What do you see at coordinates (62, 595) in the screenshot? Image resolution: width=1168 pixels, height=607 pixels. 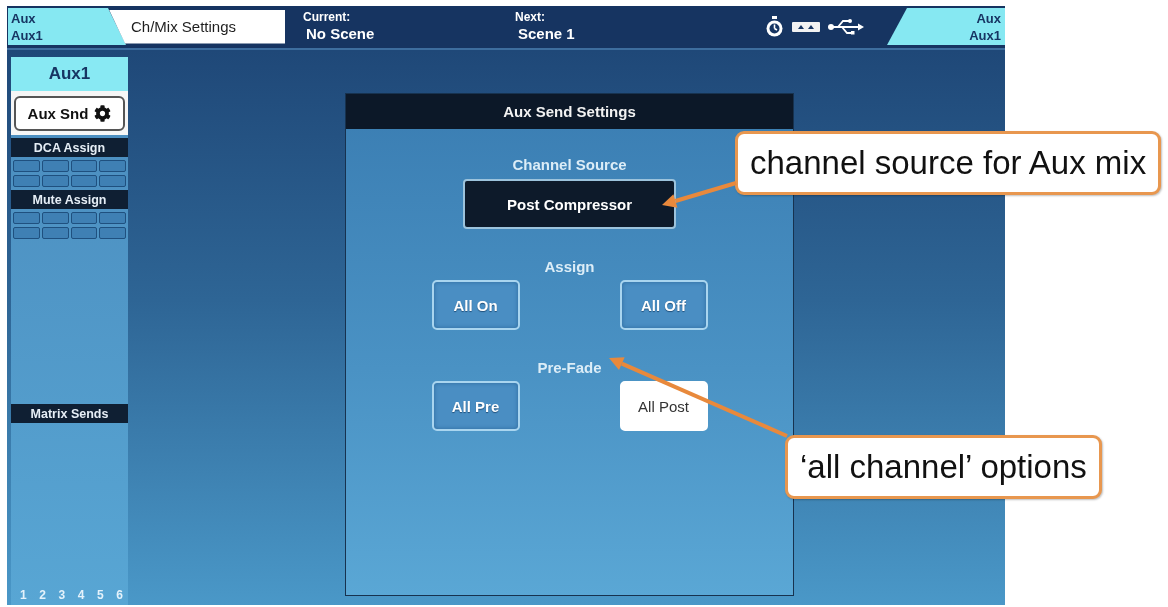 I see `matrix-send-number: 3` at bounding box center [62, 595].